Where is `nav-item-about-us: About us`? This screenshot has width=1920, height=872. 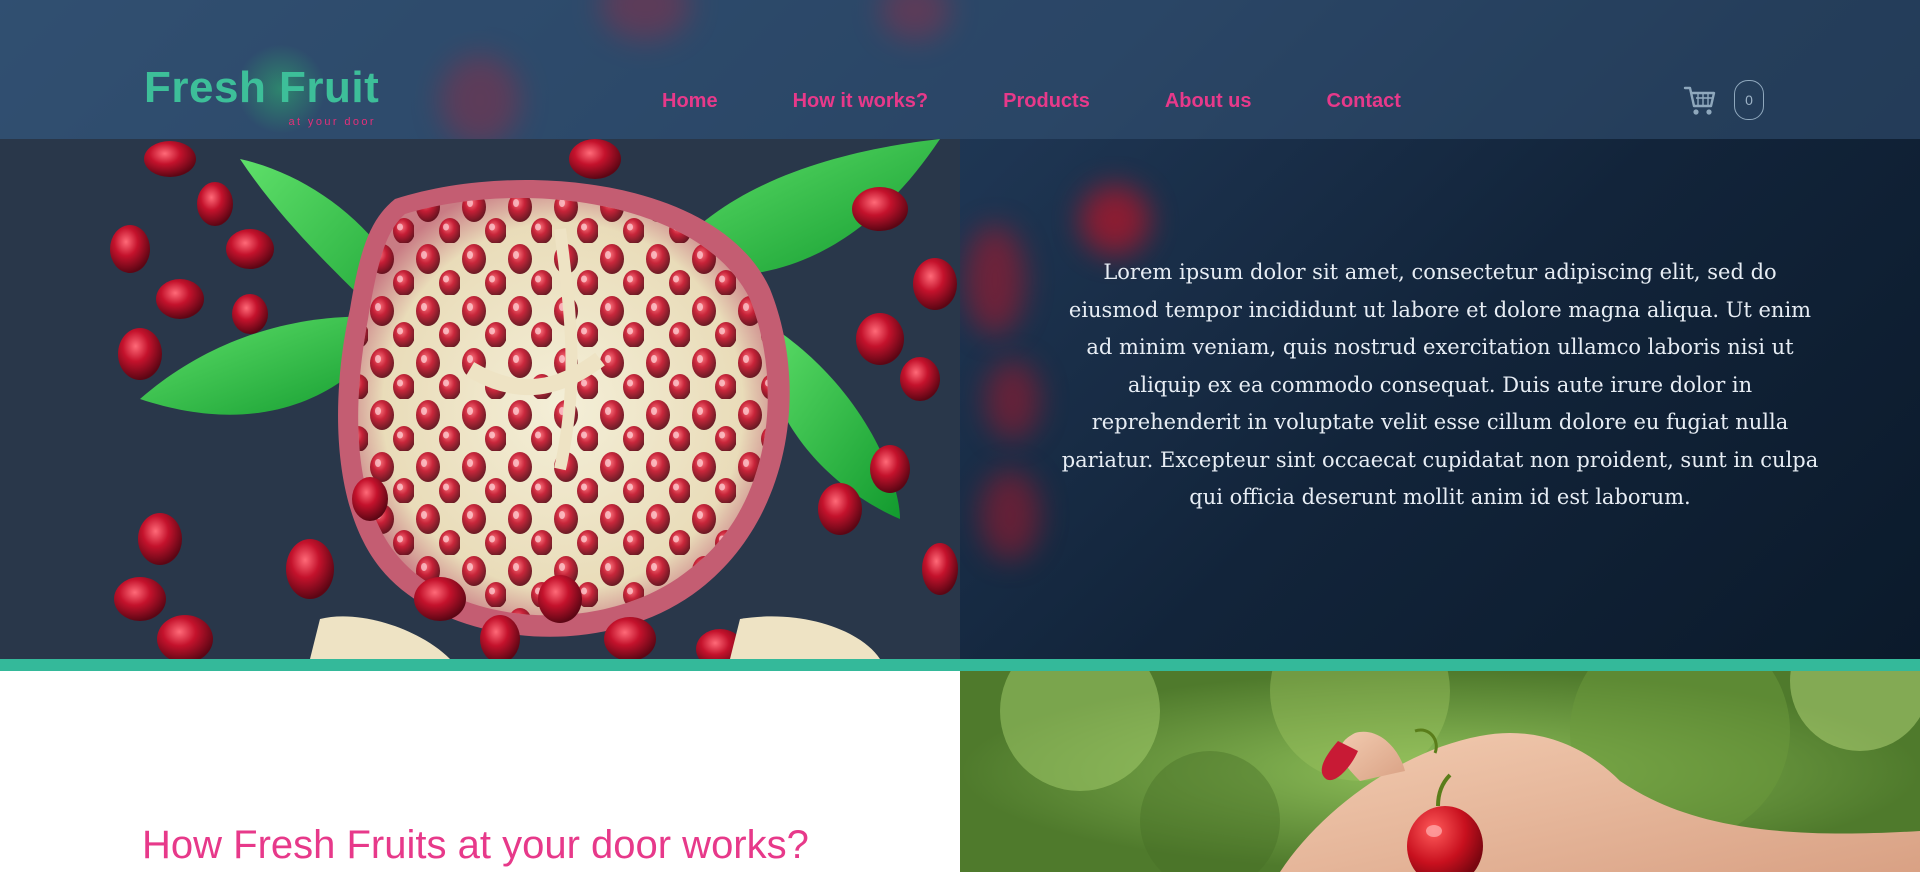
nav-item-about-us: About us is located at coordinates (1208, 101).